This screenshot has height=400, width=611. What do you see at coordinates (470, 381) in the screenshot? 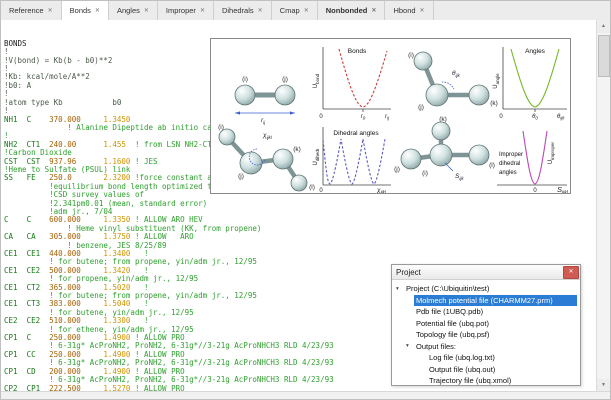
I see `tree-item-label: Trajectory file (ubq.xmol)` at bounding box center [470, 381].